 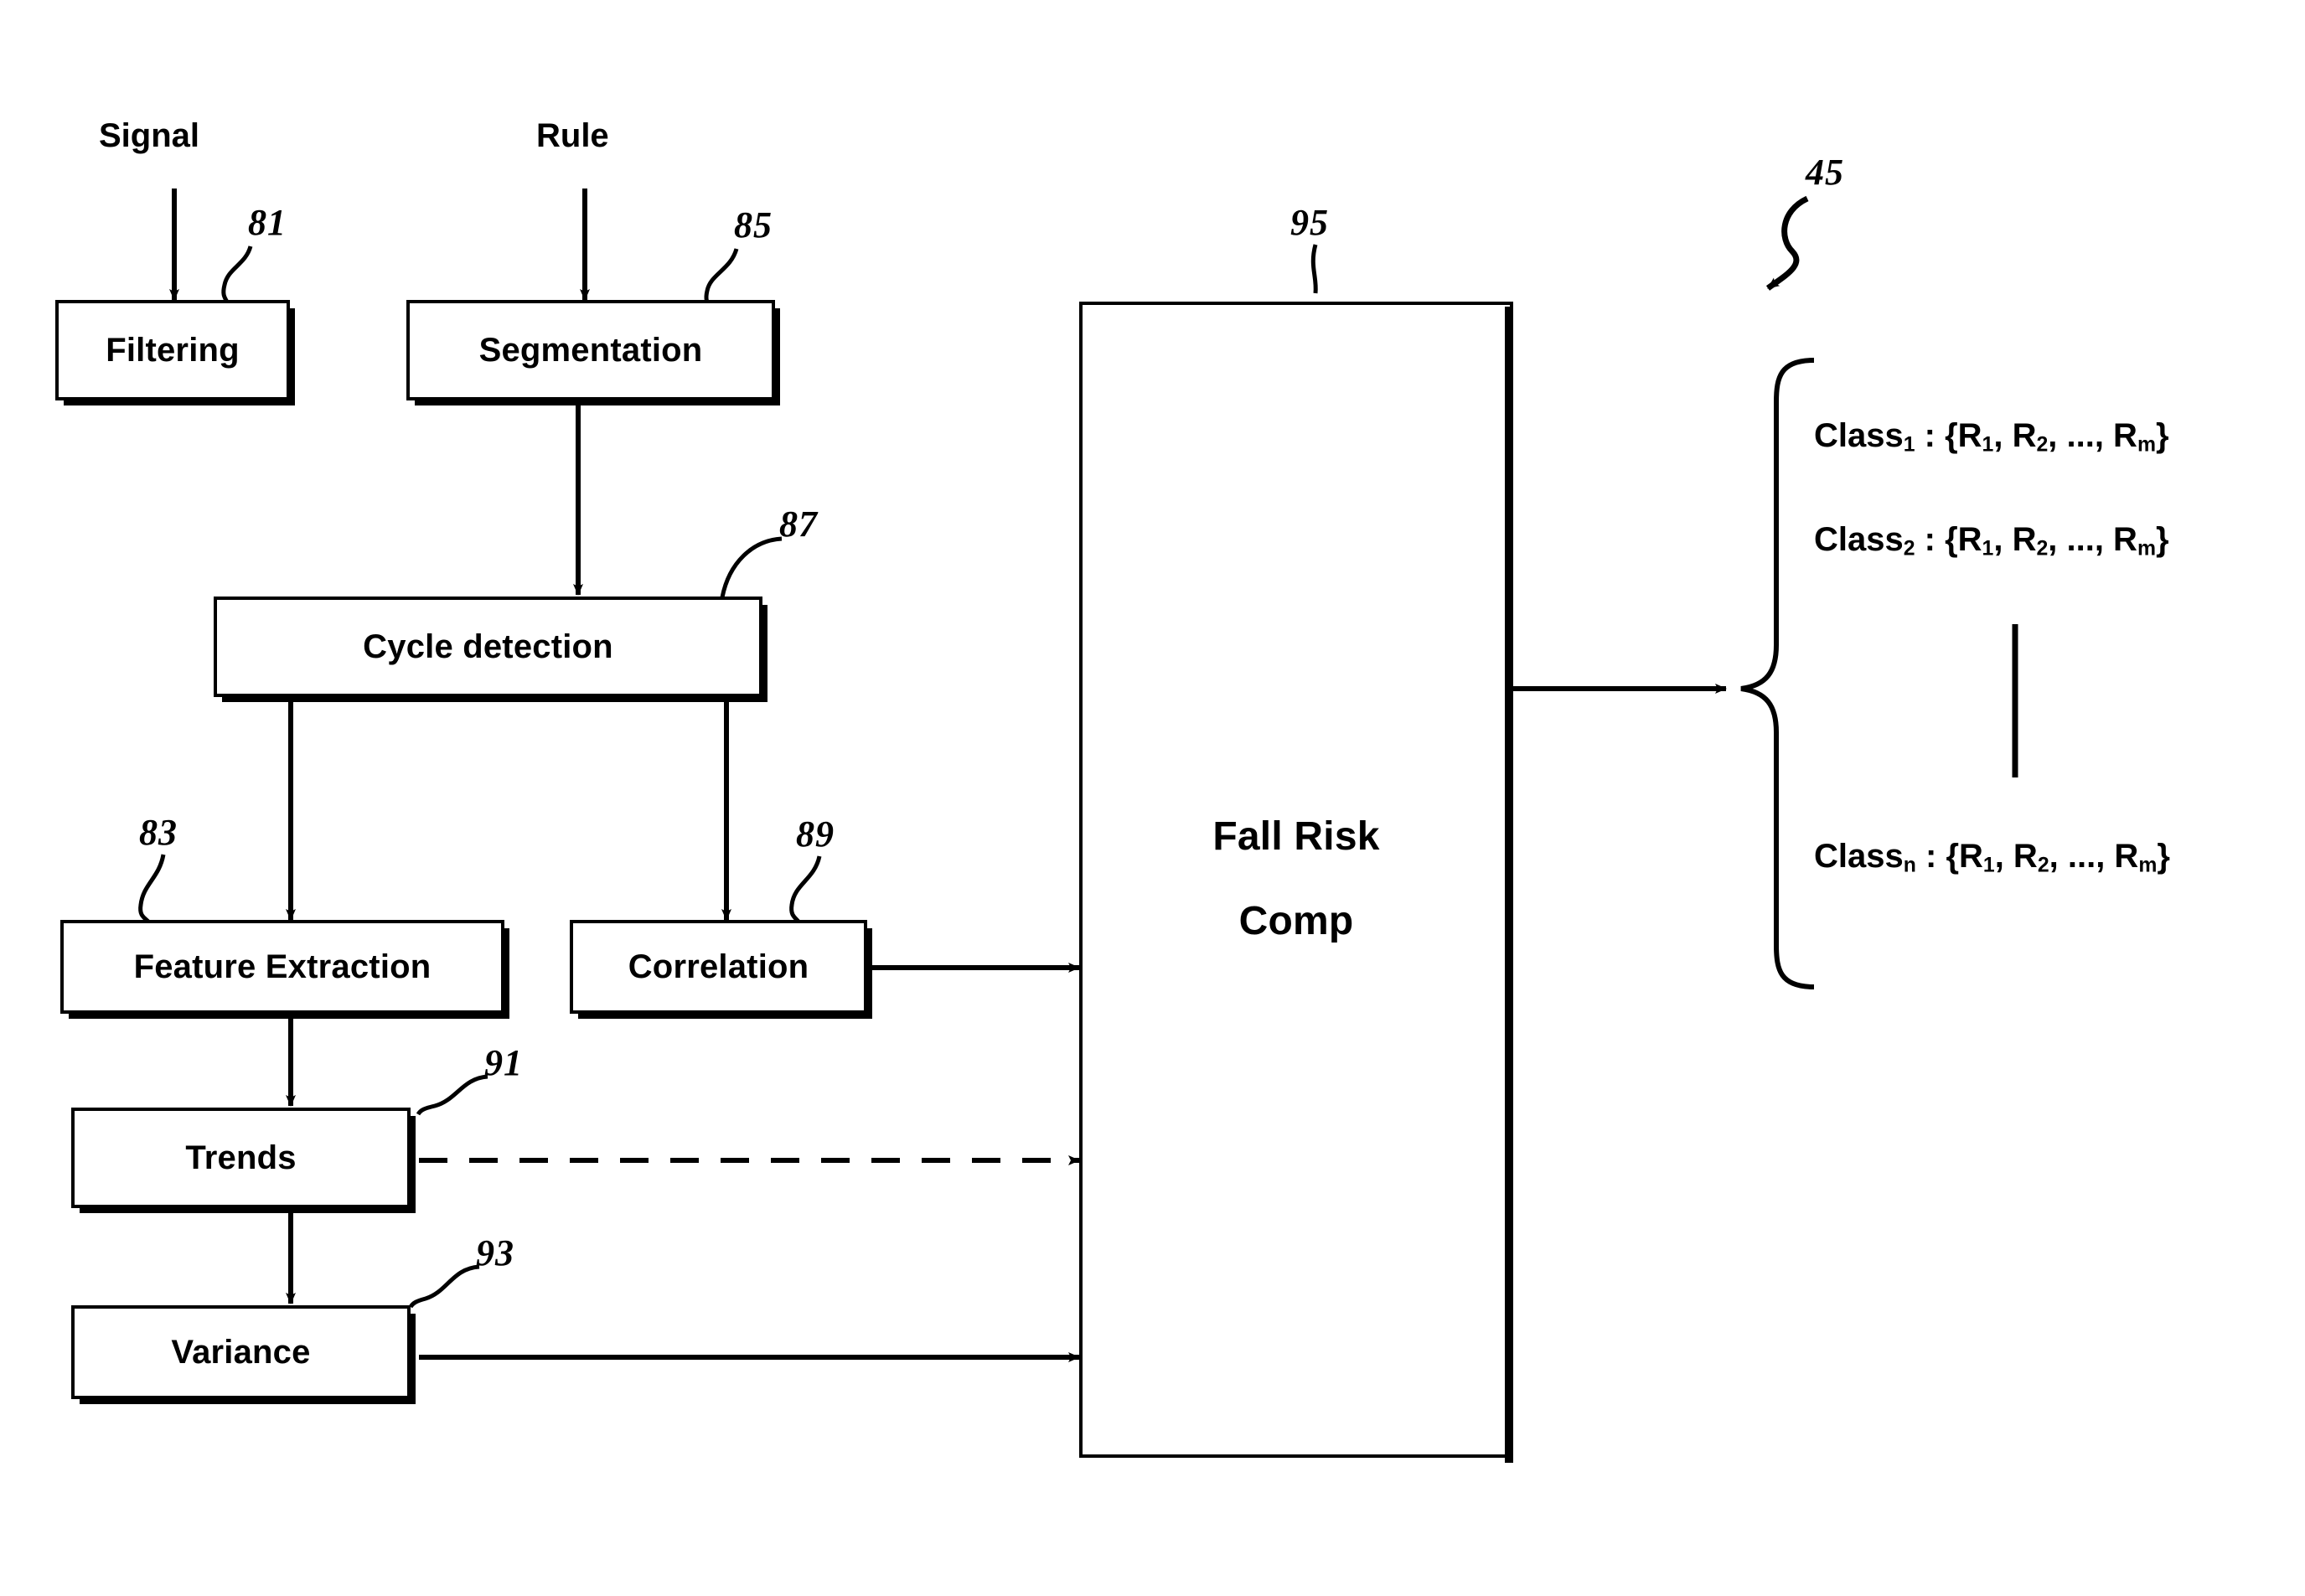 What do you see at coordinates (2148, 865) in the screenshot?
I see `class-n-rm: m` at bounding box center [2148, 865].